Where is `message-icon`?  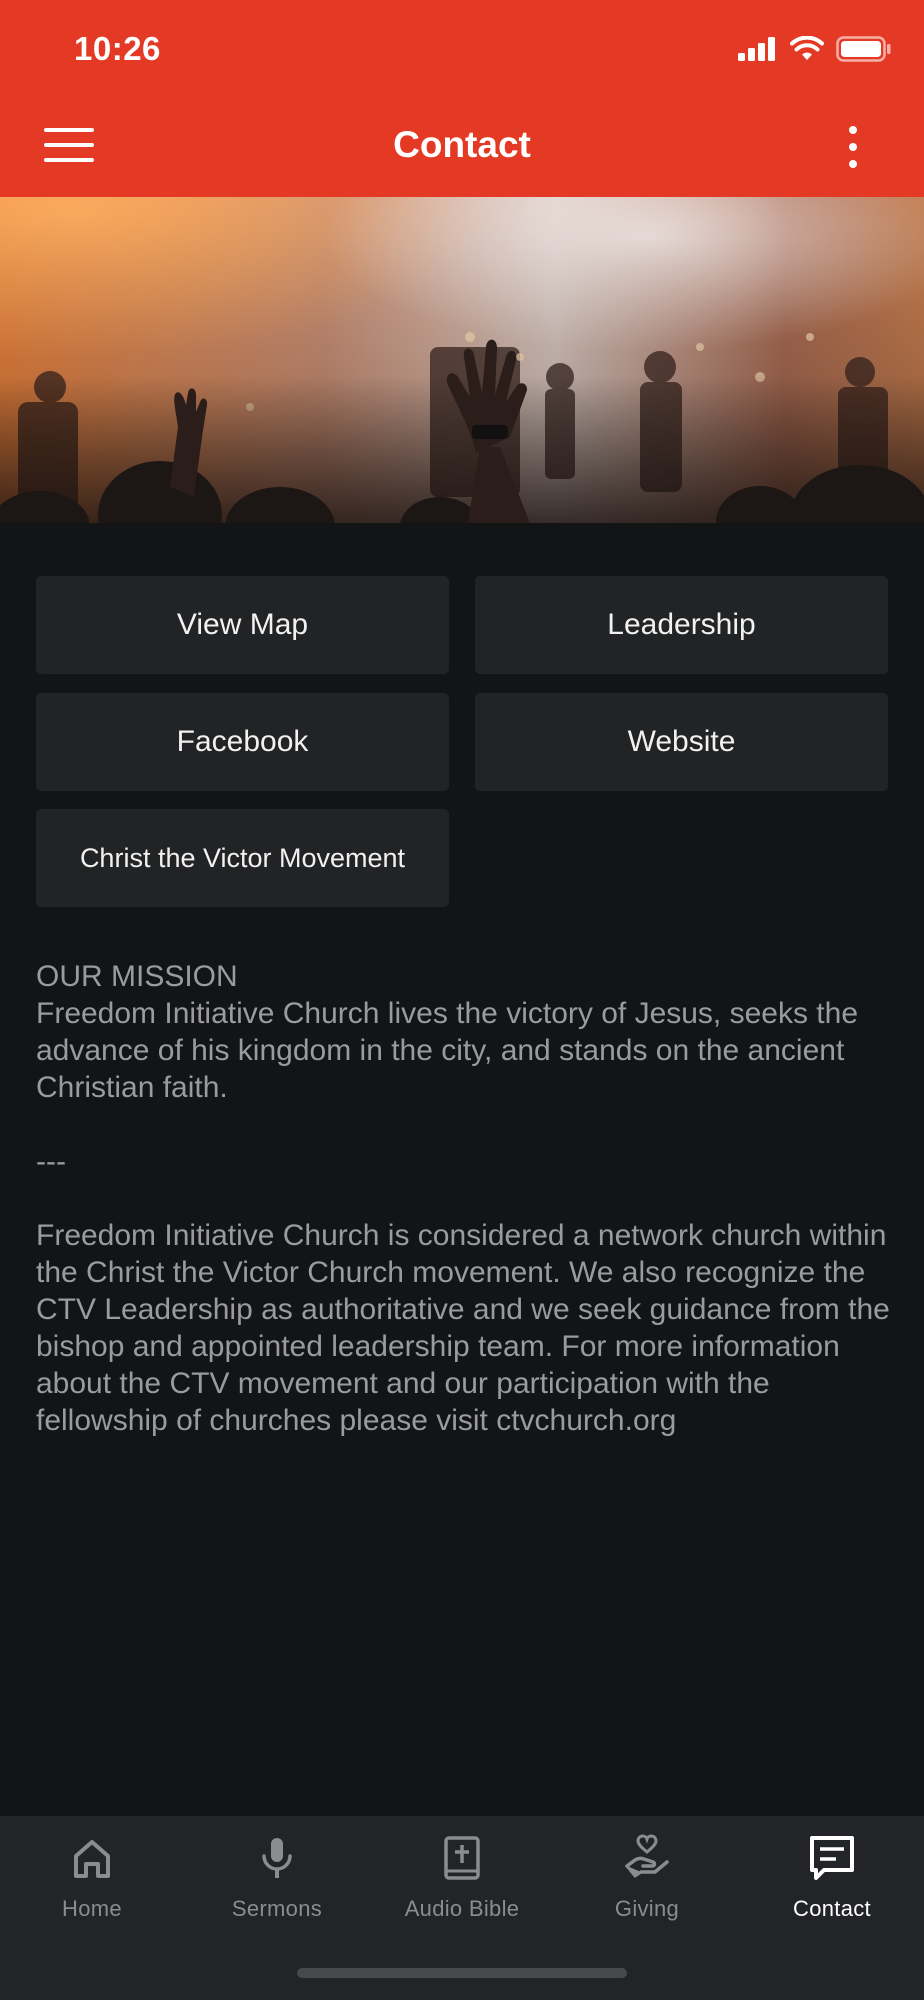 message-icon is located at coordinates (832, 1858).